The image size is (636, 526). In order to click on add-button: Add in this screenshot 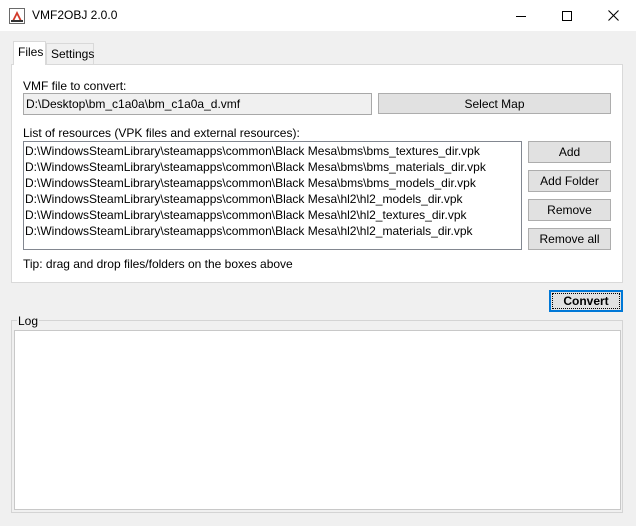, I will do `click(569, 152)`.